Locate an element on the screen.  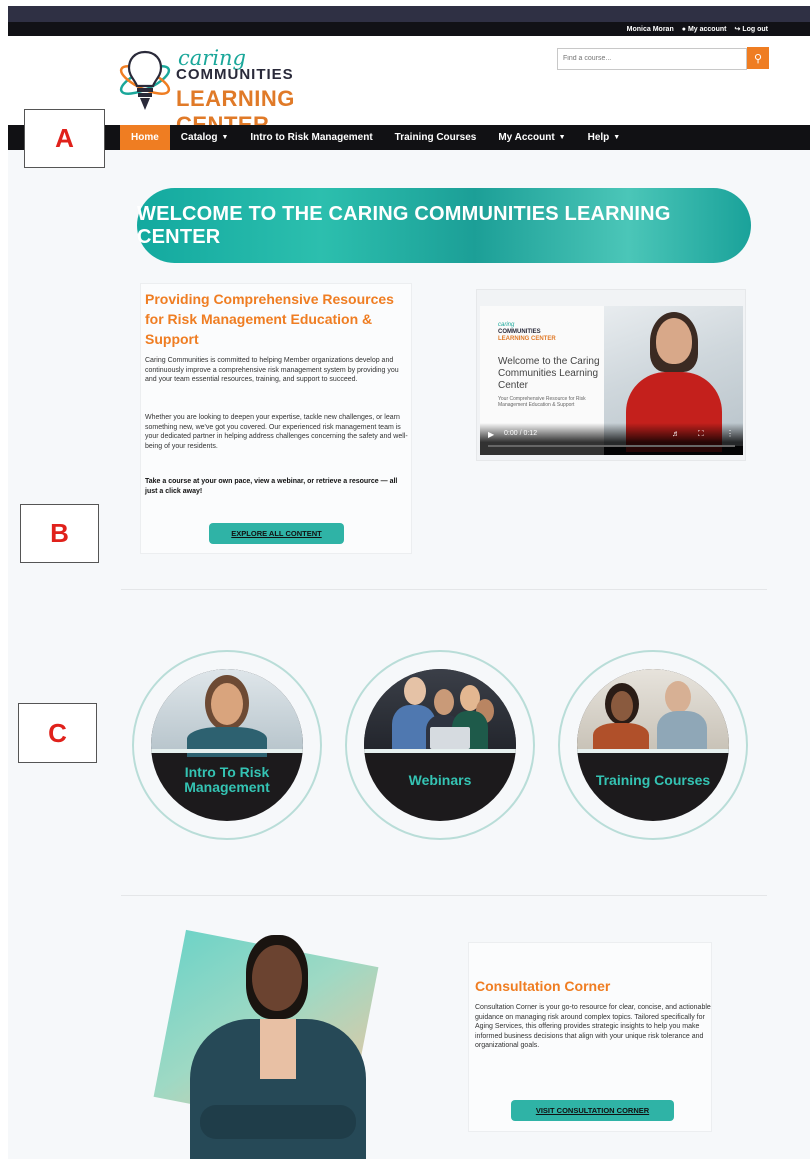
fullscreen-icon: ⛶ is located at coordinates (701, 434).